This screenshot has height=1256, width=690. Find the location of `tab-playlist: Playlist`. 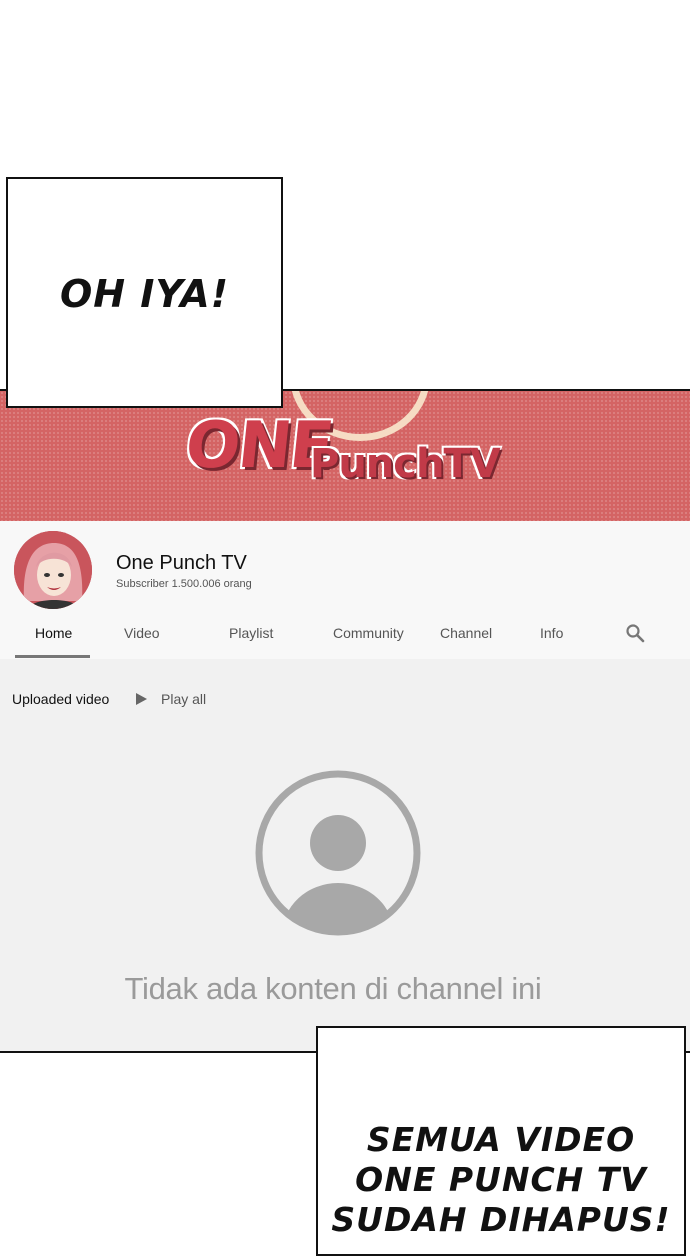

tab-playlist: Playlist is located at coordinates (251, 633).